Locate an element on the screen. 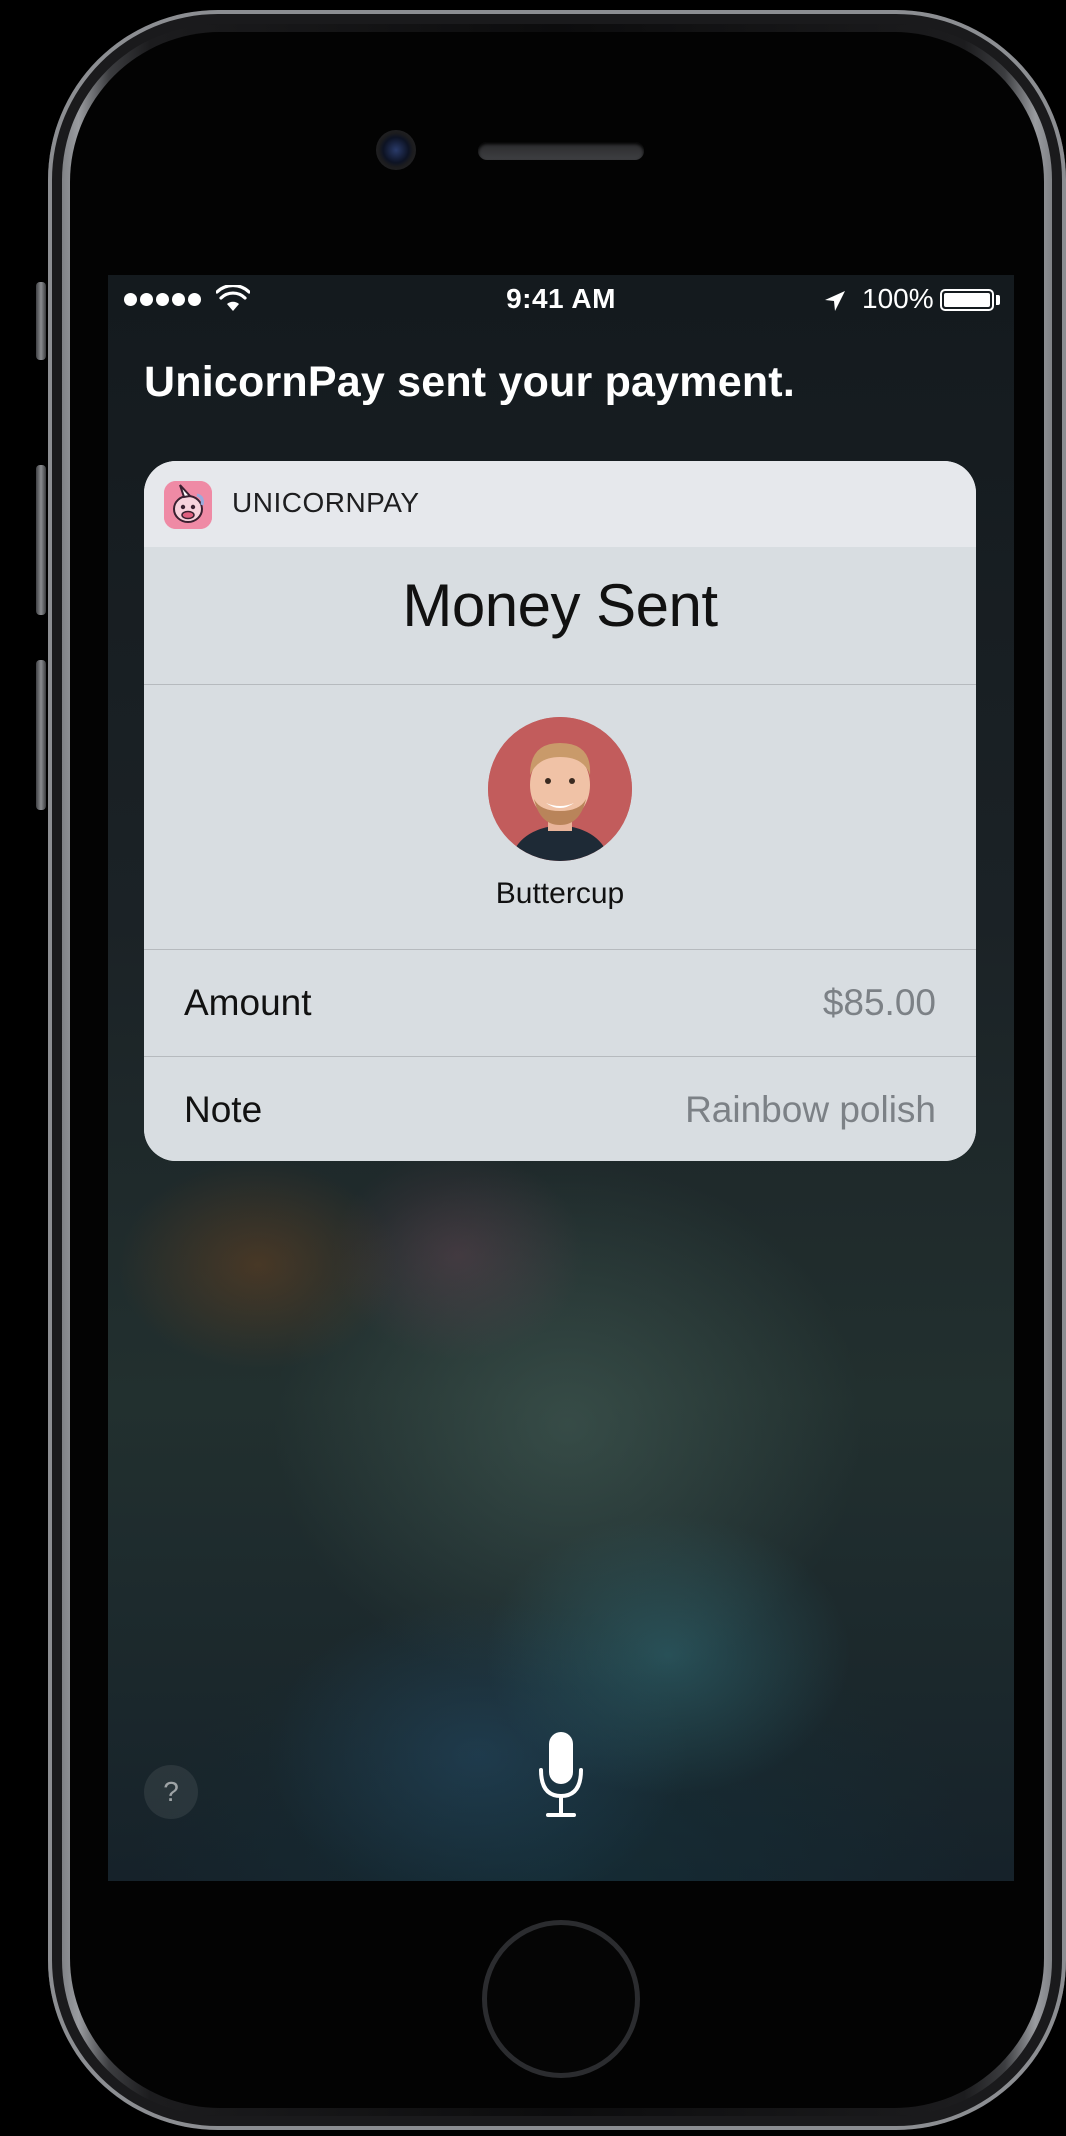 The image size is (1066, 2136). battery-icon is located at coordinates (967, 300).